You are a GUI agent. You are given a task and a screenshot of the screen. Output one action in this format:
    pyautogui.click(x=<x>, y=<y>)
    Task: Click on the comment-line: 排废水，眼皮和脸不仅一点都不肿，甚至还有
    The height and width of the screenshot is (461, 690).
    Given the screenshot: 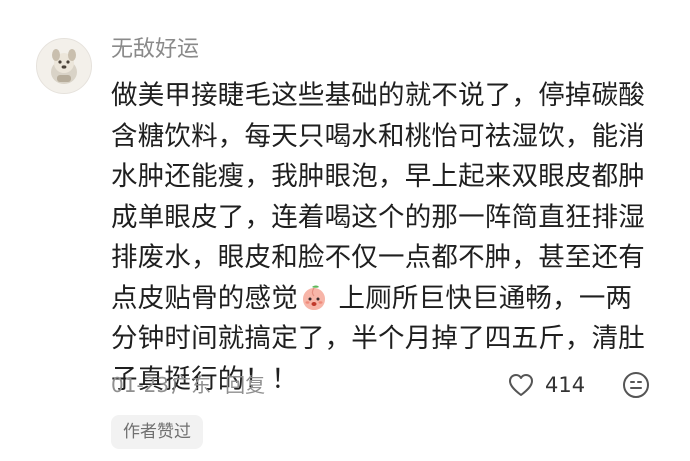 What is the action you would take?
    pyautogui.click(x=378, y=257)
    